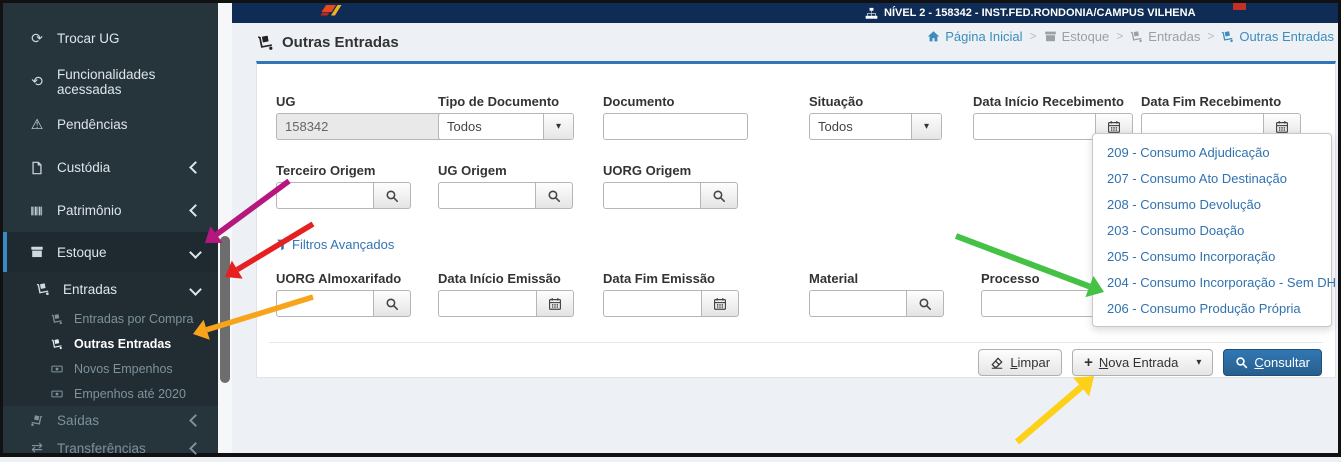 The height and width of the screenshot is (462, 1341). I want to click on sidebar-item-outras-entradas: Outras Entradas, so click(110, 343).